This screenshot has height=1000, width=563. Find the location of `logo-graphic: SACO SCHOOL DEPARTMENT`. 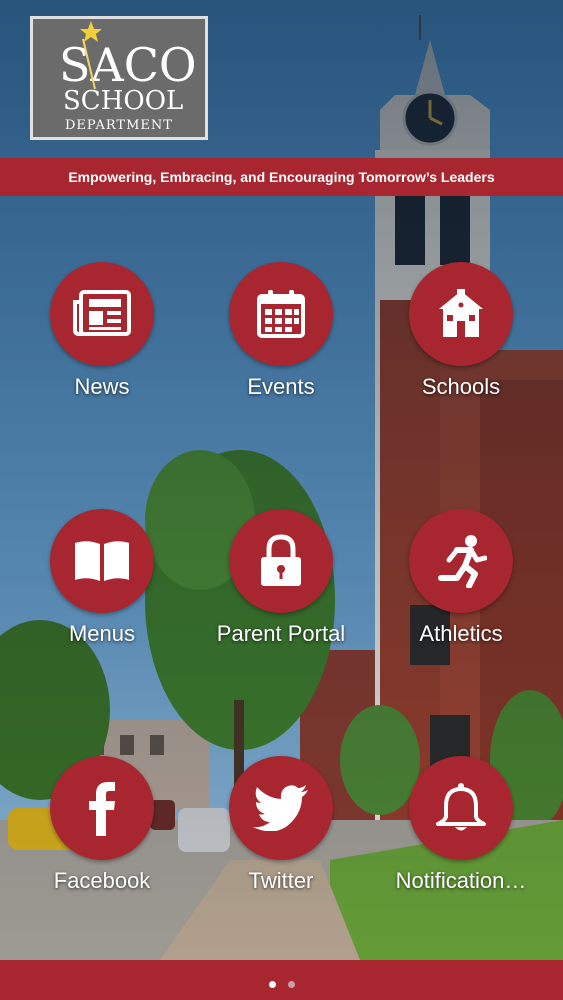

logo-graphic: SACO SCHOOL DEPARTMENT is located at coordinates (128, 77).